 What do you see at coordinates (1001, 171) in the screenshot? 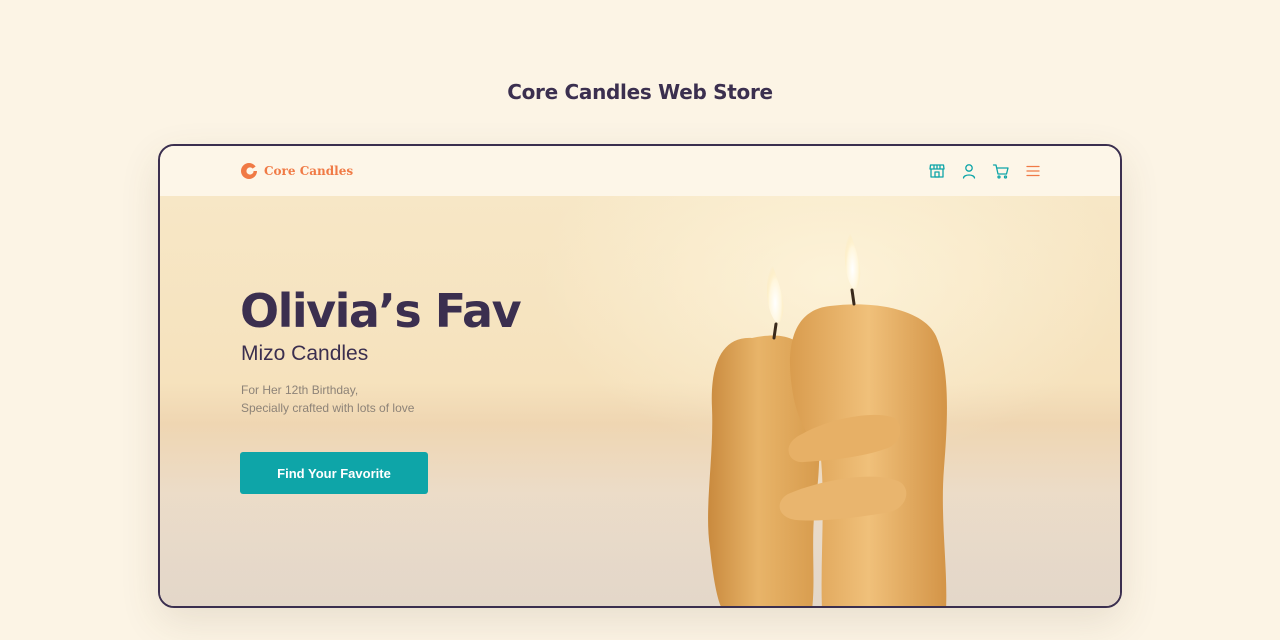
I see `cart-icon` at bounding box center [1001, 171].